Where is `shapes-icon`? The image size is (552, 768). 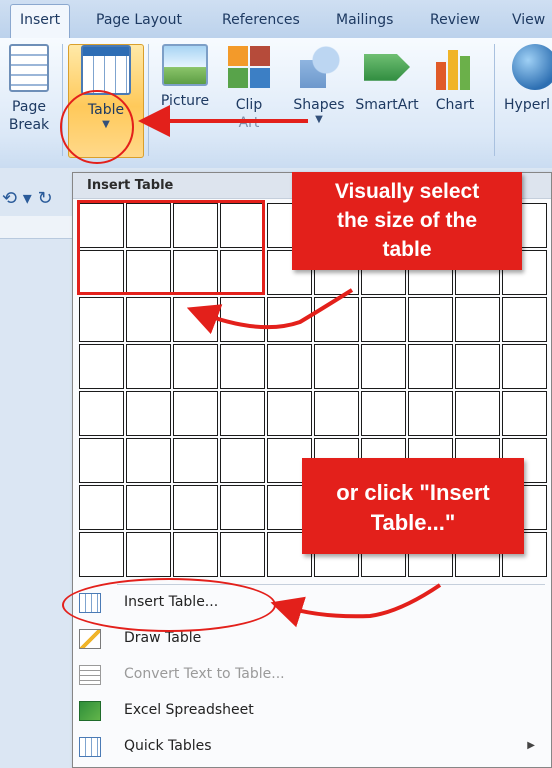
shapes-icon is located at coordinates (319, 67).